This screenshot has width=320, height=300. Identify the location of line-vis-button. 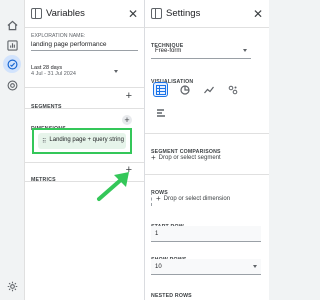
(208, 89).